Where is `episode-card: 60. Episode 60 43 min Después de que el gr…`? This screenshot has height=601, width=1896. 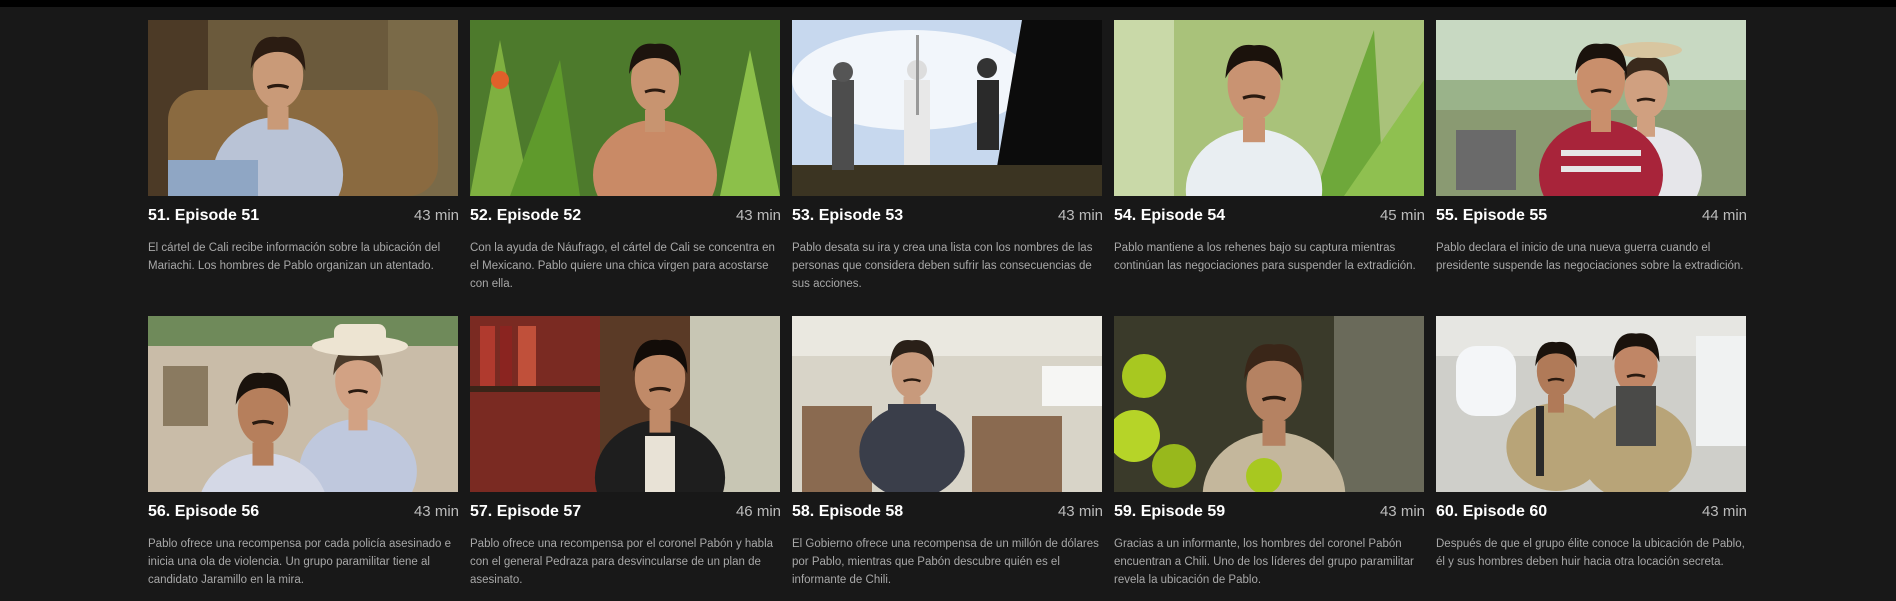 episode-card: 60. Episode 60 43 min Después de que el gr… is located at coordinates (1591, 457).